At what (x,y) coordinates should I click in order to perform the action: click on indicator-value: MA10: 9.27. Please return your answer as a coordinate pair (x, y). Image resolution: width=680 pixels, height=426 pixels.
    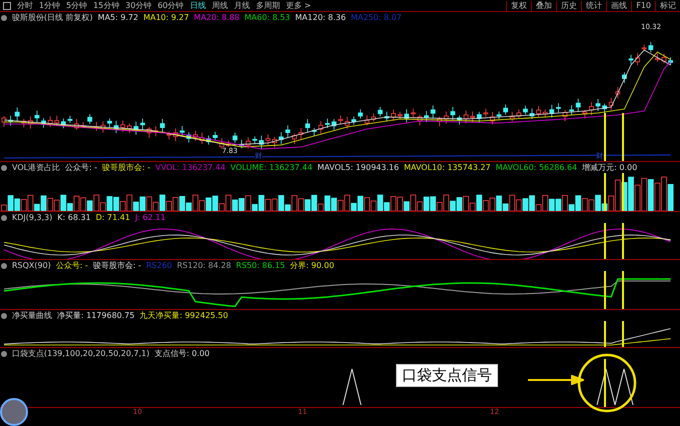
    Looking at the image, I should click on (166, 17).